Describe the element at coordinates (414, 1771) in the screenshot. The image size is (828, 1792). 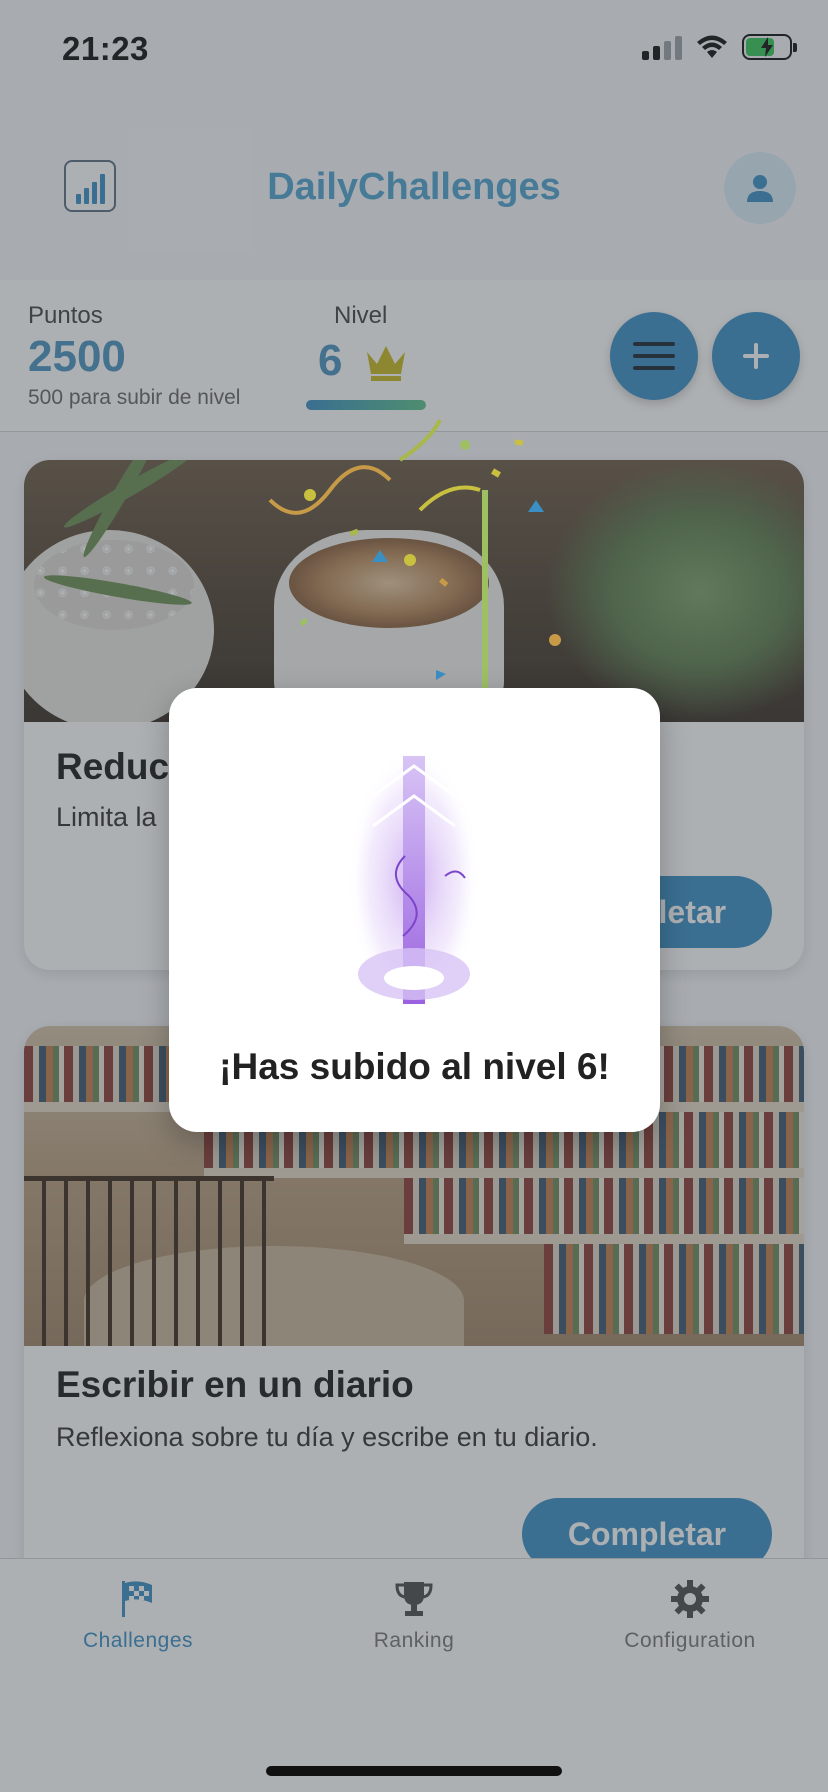
I see `home-indicator` at that location.